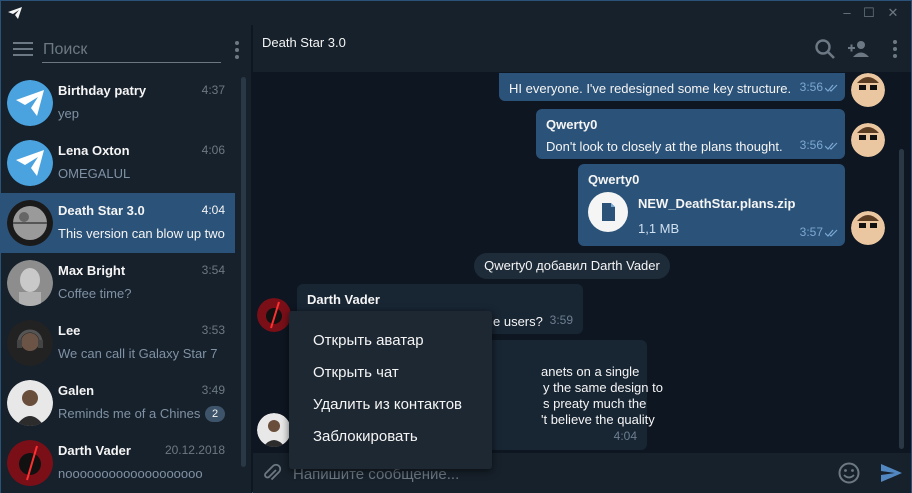 The width and height of the screenshot is (912, 493). I want to click on emoji-icon, so click(849, 473).